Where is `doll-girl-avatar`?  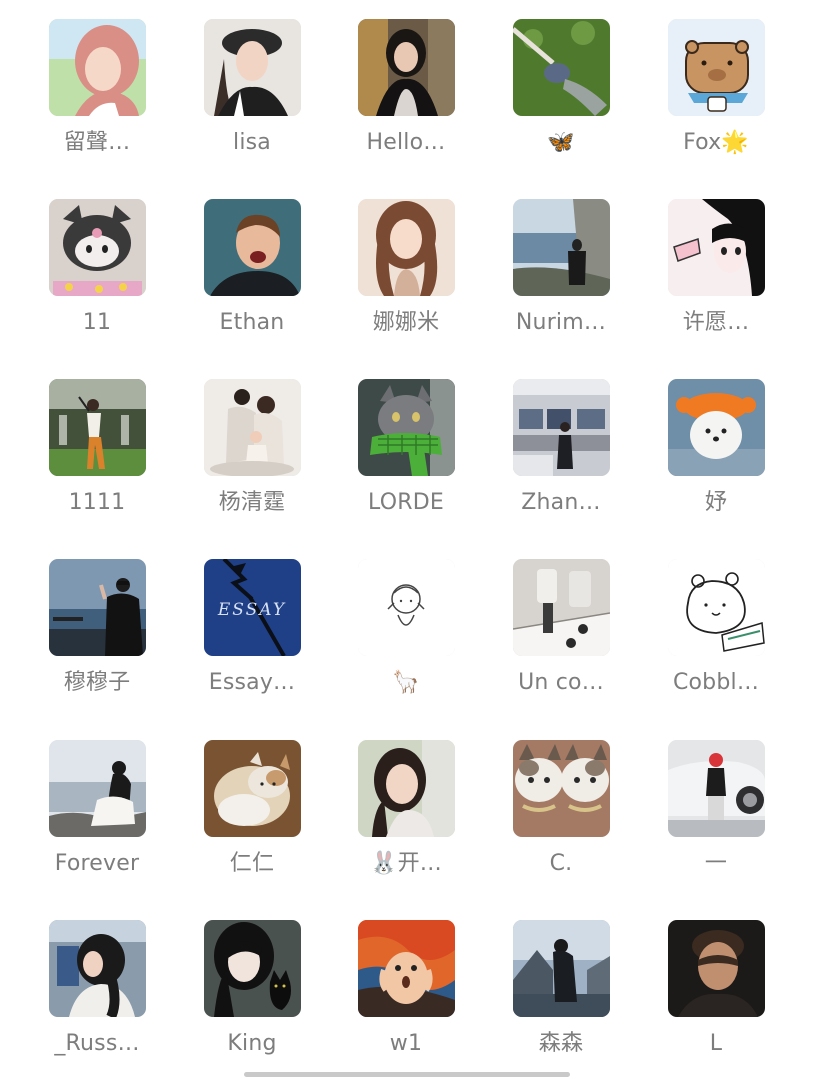 doll-girl-avatar is located at coordinates (406, 247).